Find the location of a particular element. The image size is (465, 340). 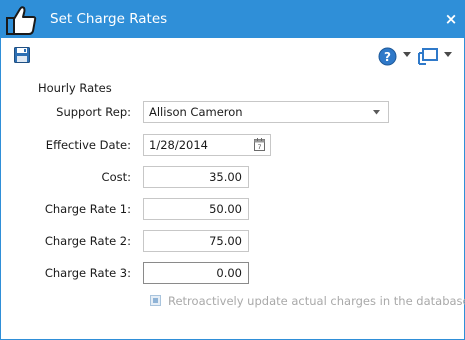

window-title: Set Charge Rates is located at coordinates (109, 19).